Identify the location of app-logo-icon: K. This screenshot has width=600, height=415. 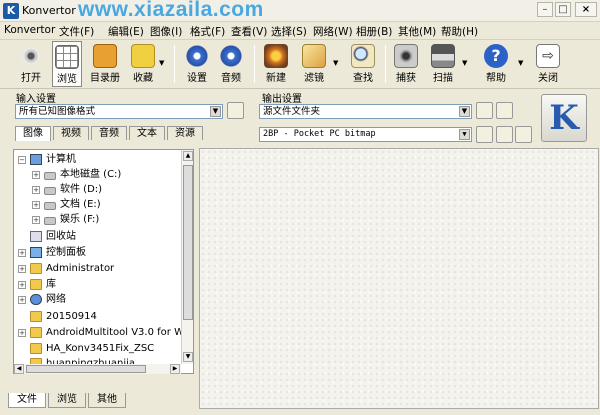
(11, 11).